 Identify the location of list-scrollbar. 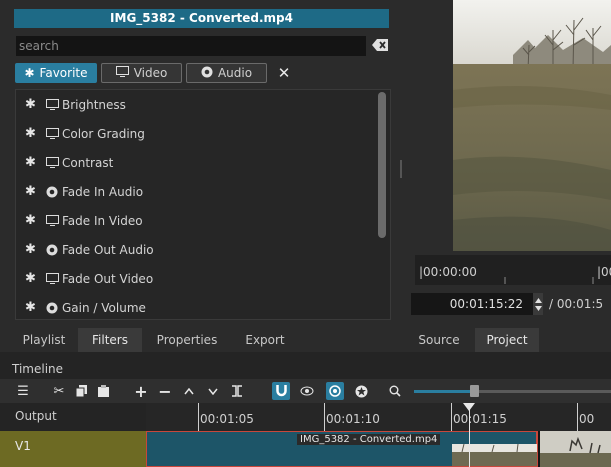
(382, 165).